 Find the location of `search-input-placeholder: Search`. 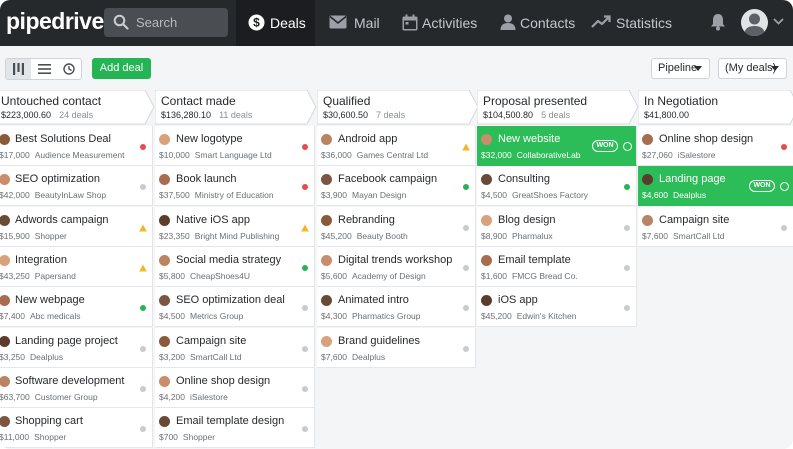

search-input-placeholder: Search is located at coordinates (156, 22).